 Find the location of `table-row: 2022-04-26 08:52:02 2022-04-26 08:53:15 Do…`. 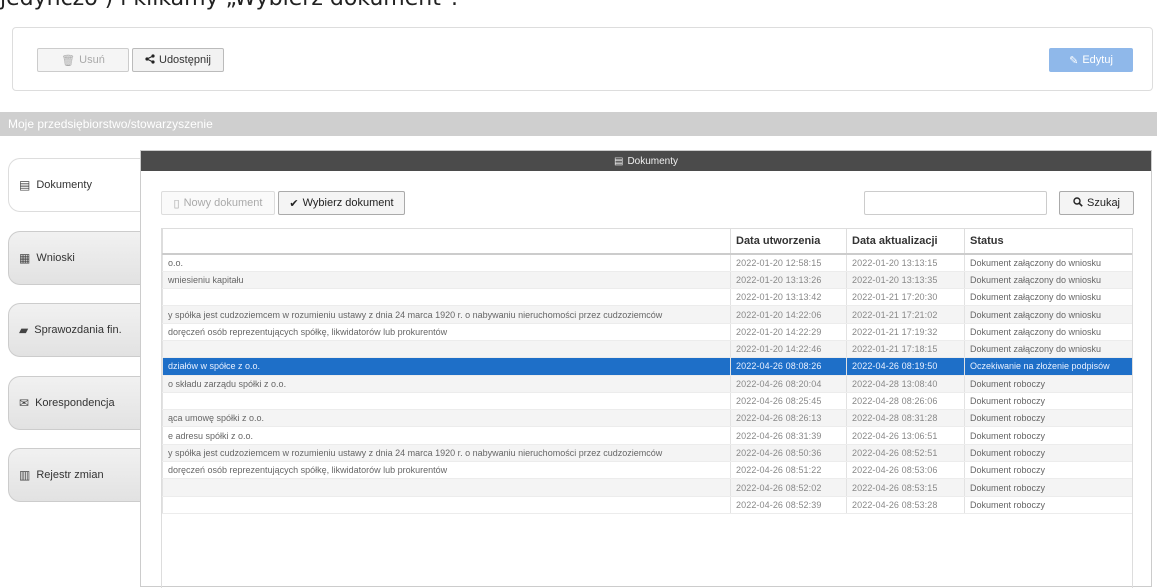

table-row: 2022-04-26 08:52:02 2022-04-26 08:53:15 Do… is located at coordinates (647, 487).